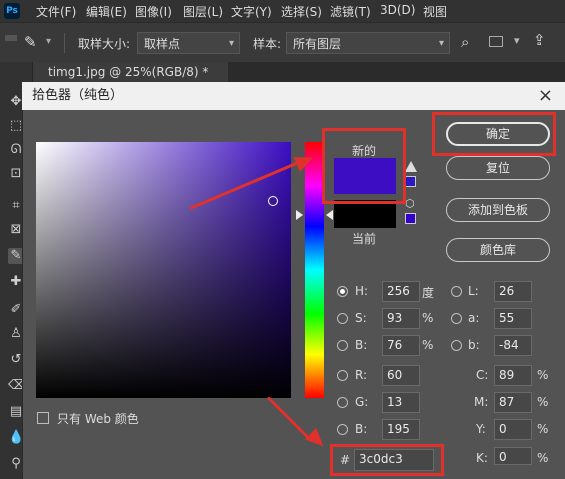  I want to click on share-icon: ⇪, so click(539, 40).